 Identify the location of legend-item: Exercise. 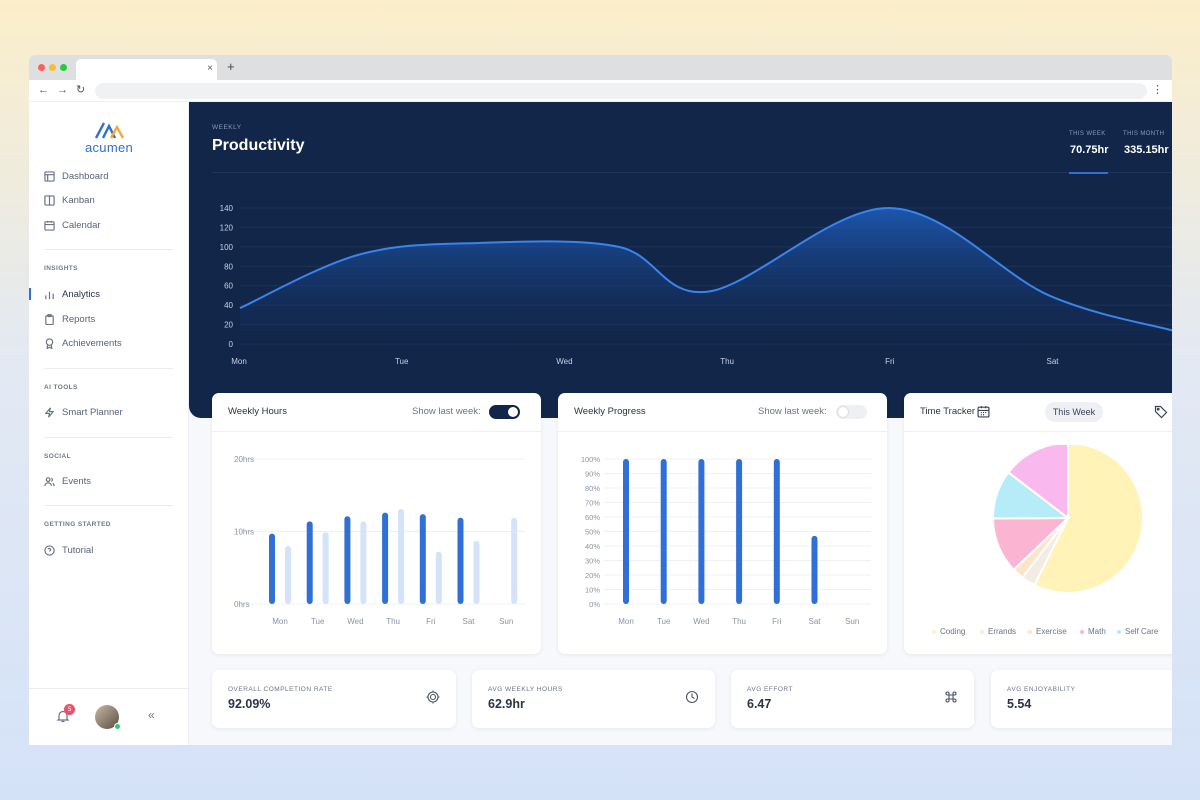
(1047, 631).